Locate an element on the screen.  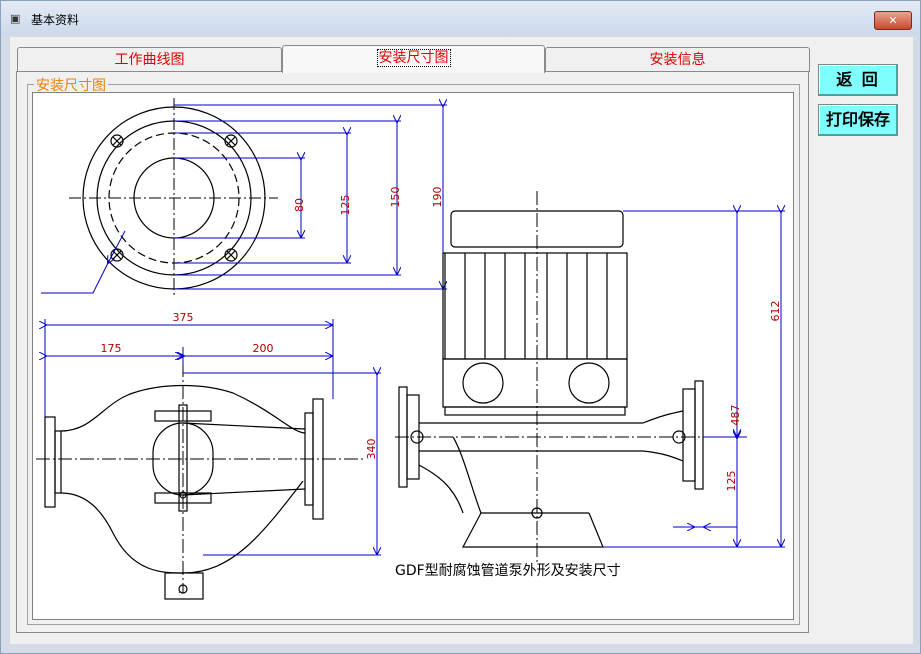
dim-80: 80 is located at coordinates (299, 205).